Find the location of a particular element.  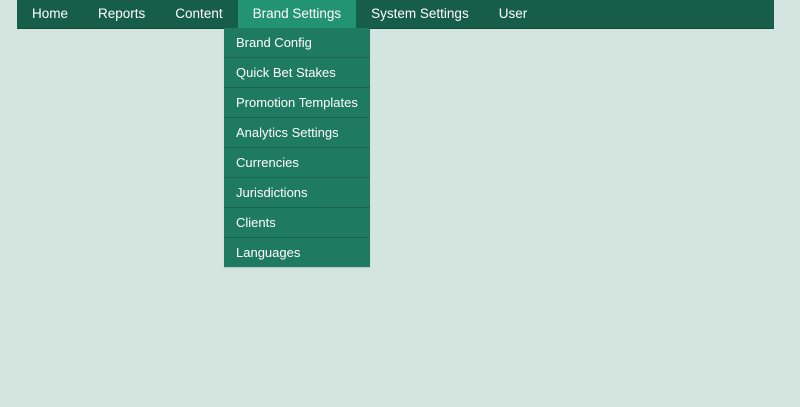

nav-item-reports: Reports is located at coordinates (121, 14).